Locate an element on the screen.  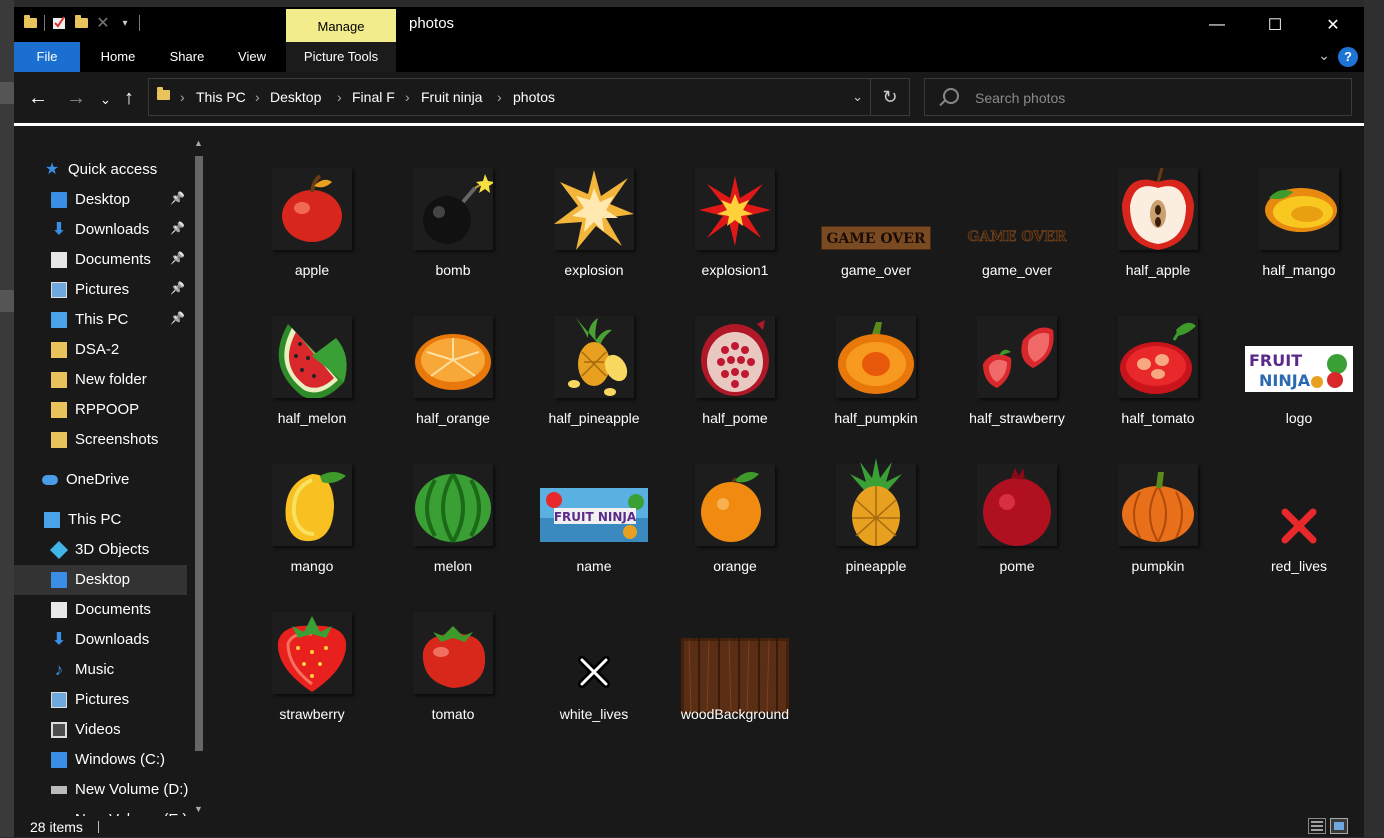
file-item: pineapple is located at coordinates (876, 526).